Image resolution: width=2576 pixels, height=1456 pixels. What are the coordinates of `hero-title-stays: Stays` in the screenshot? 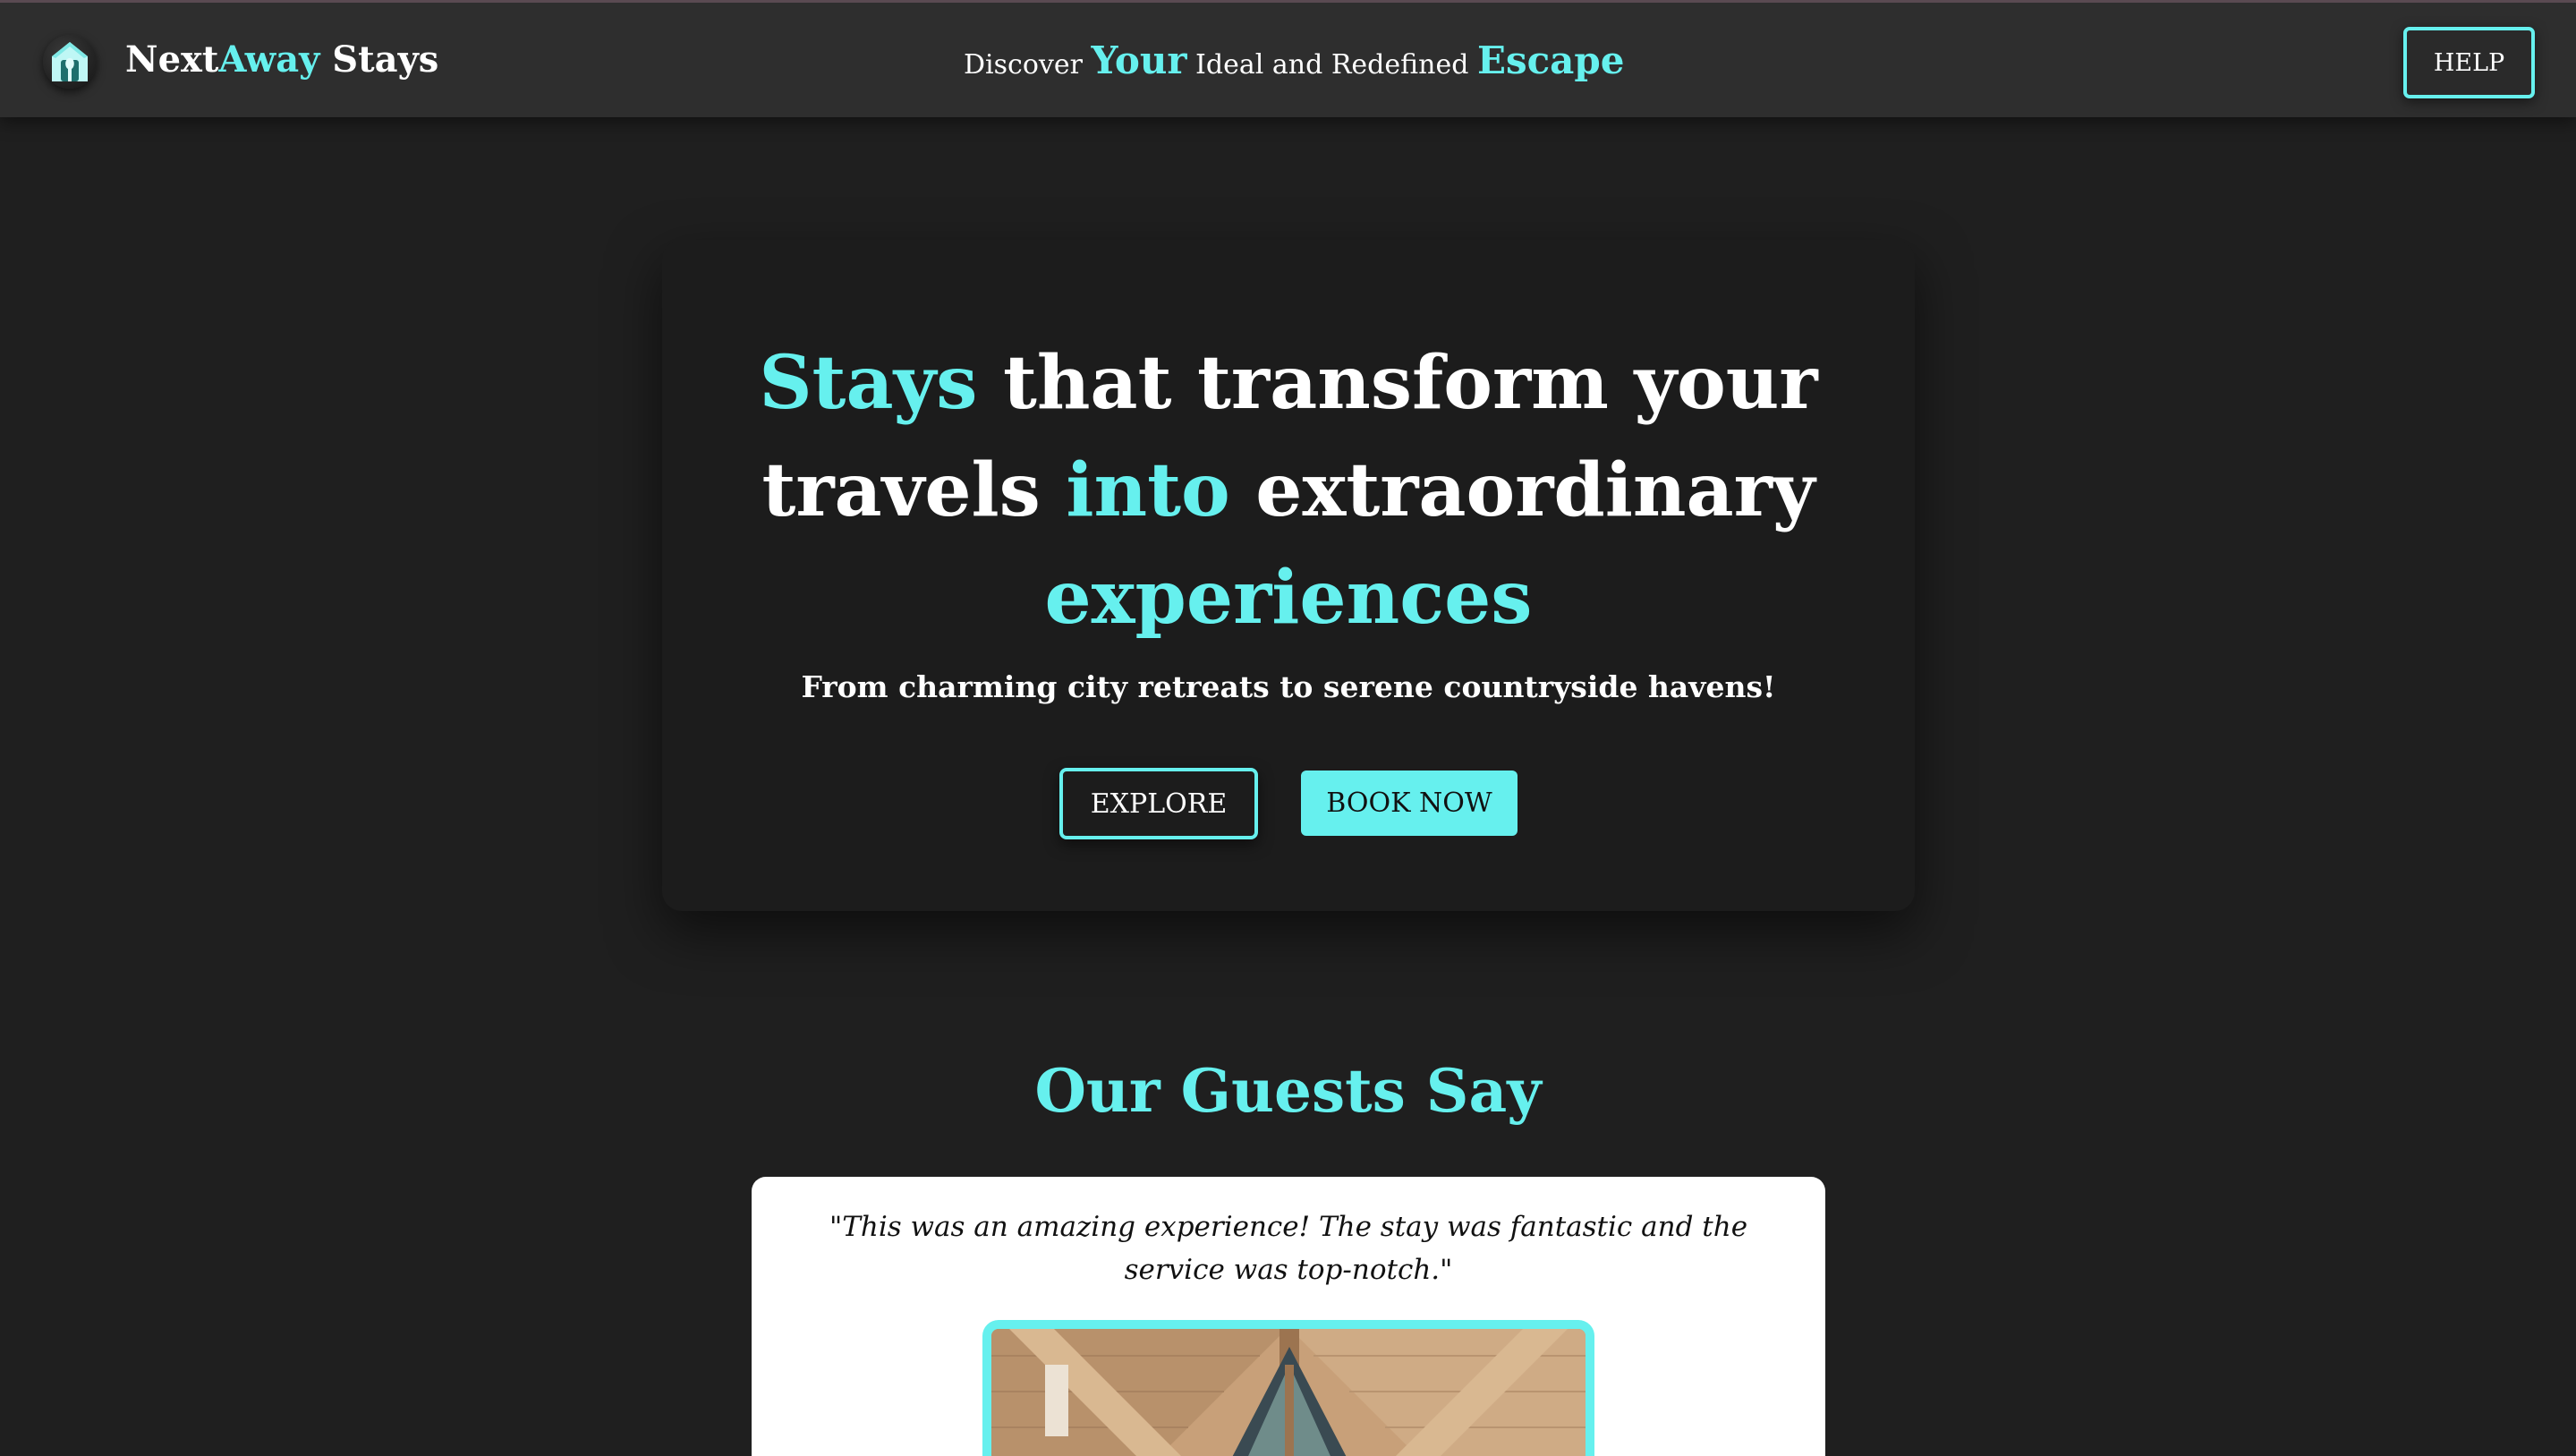 It's located at (868, 383).